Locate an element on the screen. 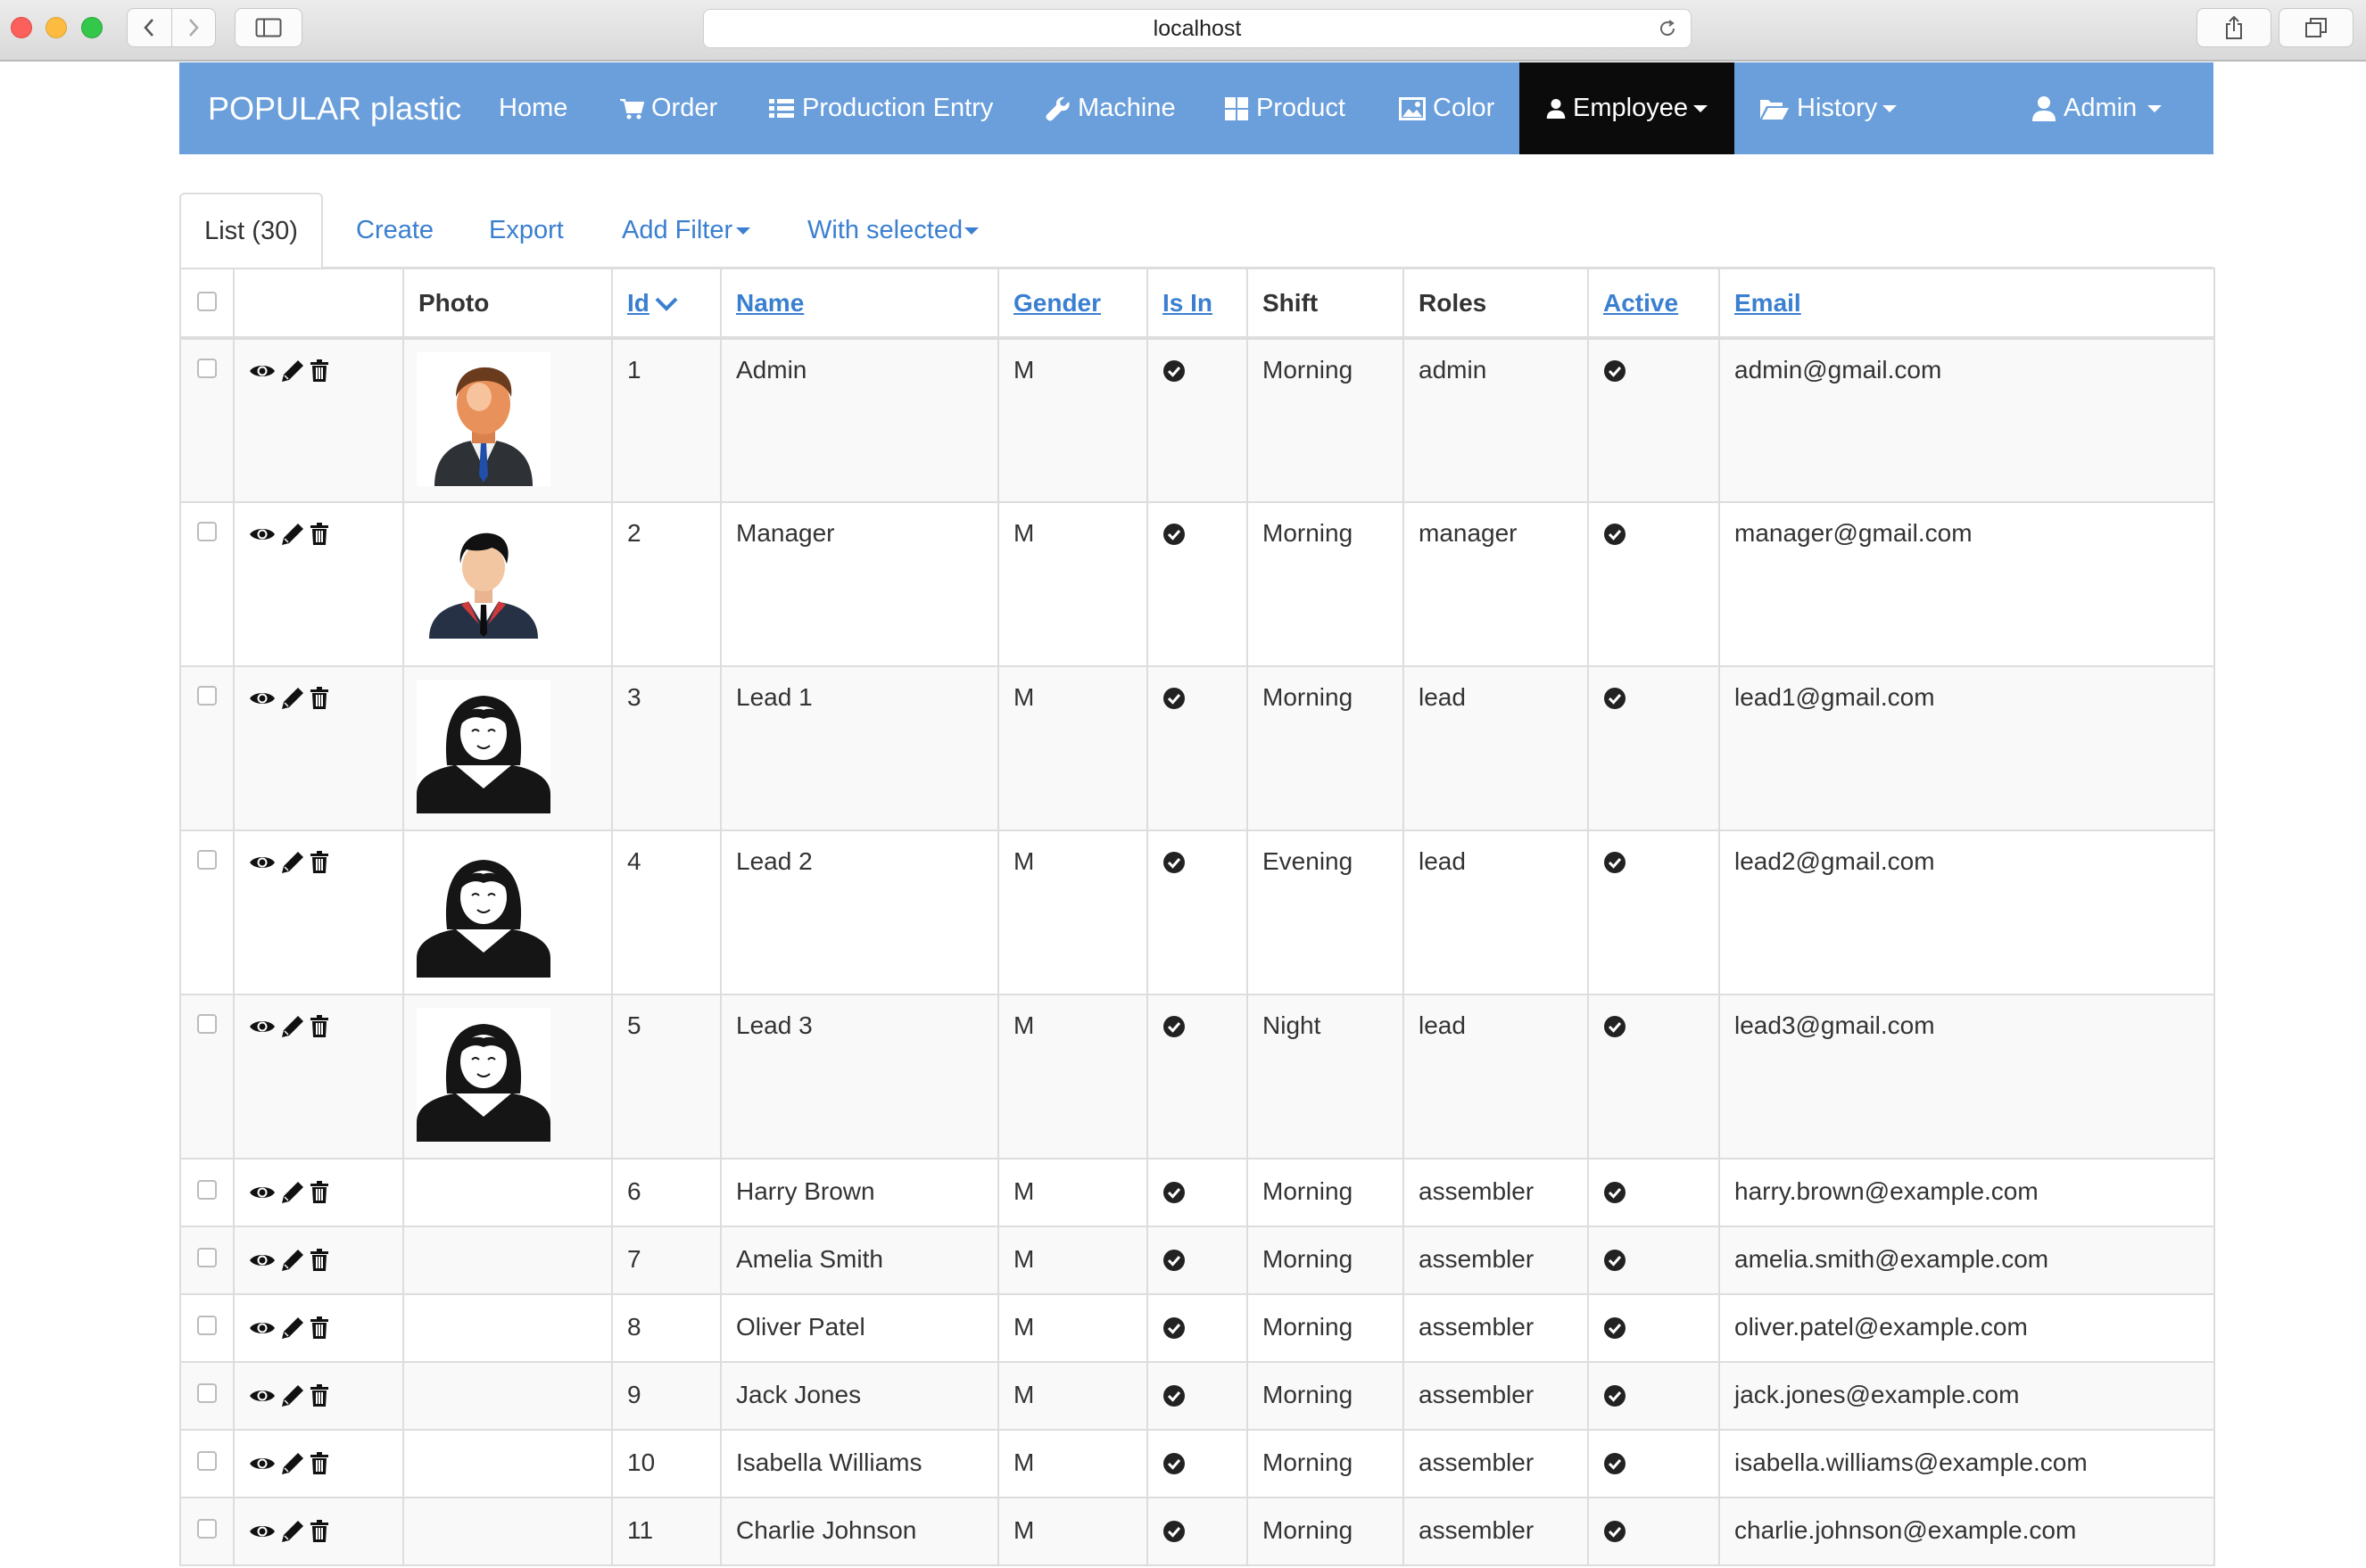  show-tabs-button is located at coordinates (2317, 27).